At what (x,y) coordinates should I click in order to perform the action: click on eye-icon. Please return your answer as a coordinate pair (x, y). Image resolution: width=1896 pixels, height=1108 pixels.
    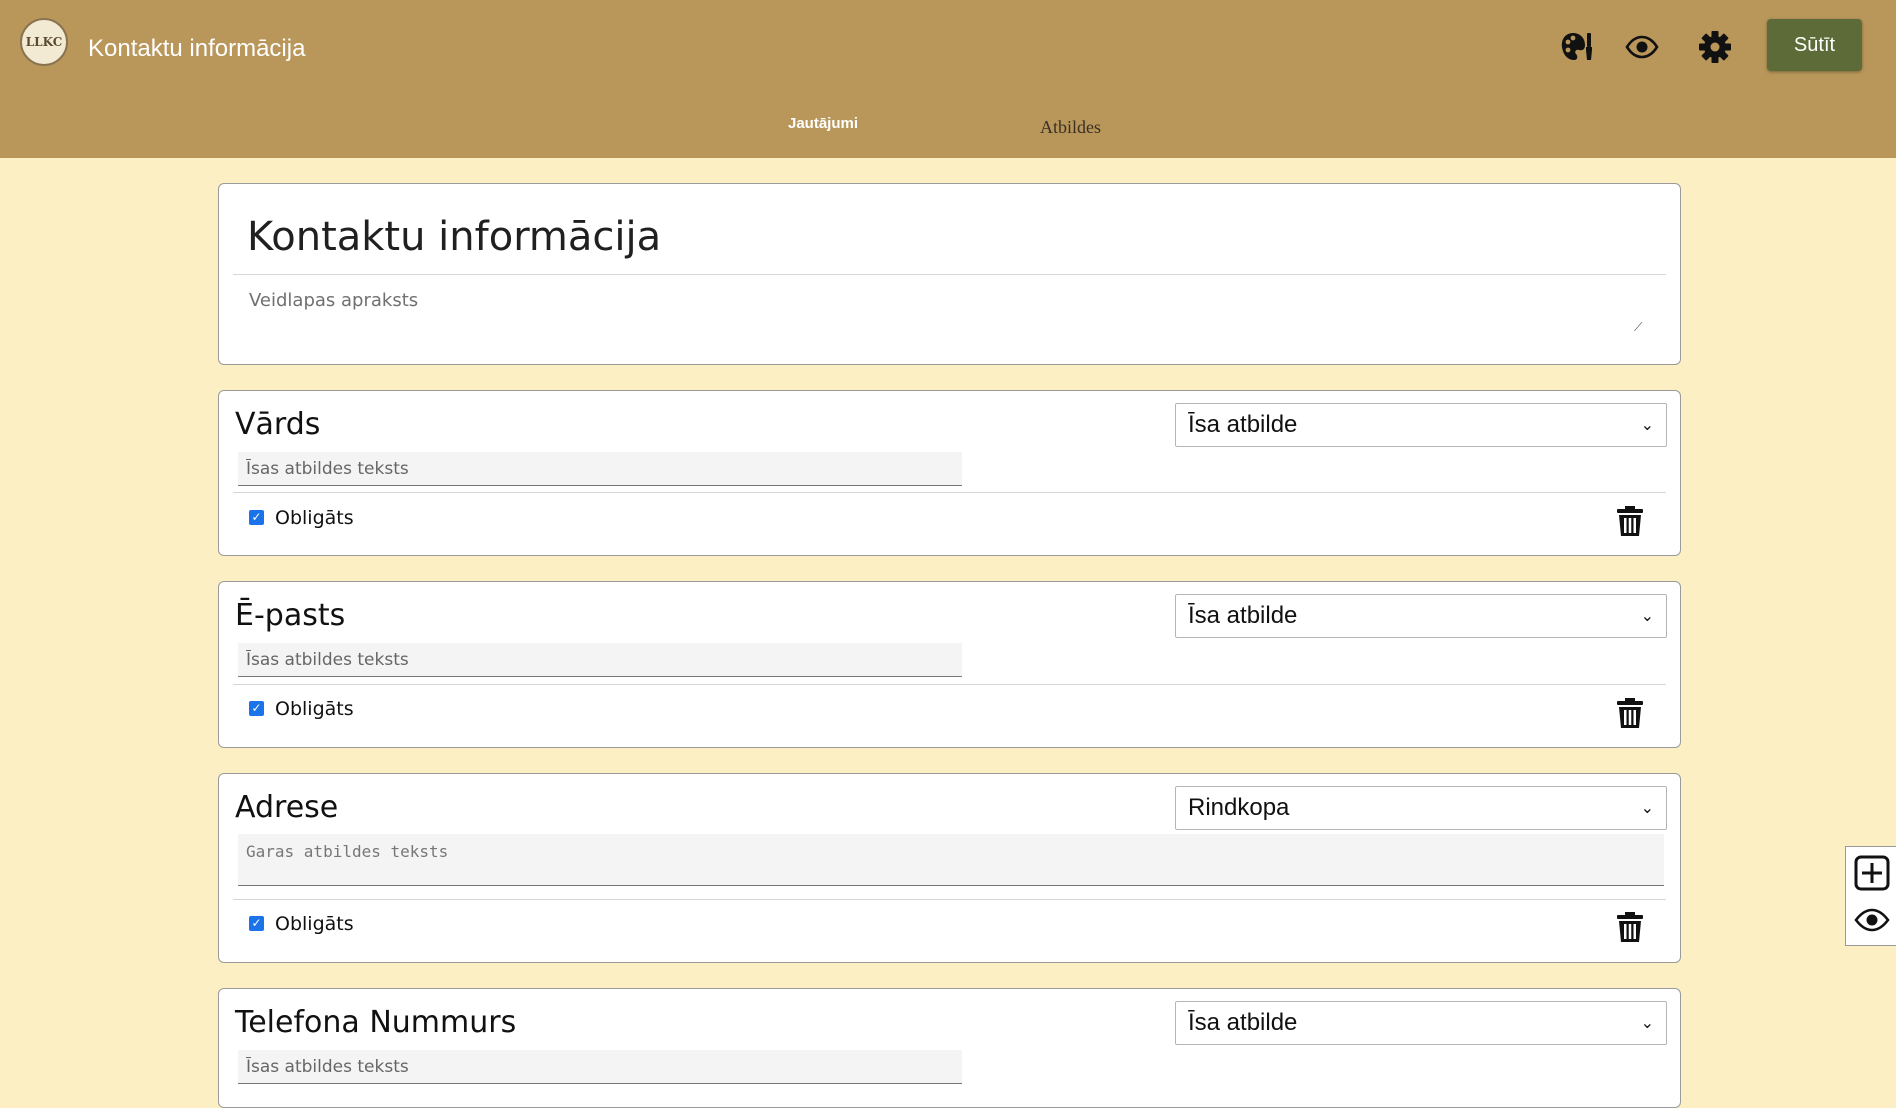
    Looking at the image, I should click on (1642, 47).